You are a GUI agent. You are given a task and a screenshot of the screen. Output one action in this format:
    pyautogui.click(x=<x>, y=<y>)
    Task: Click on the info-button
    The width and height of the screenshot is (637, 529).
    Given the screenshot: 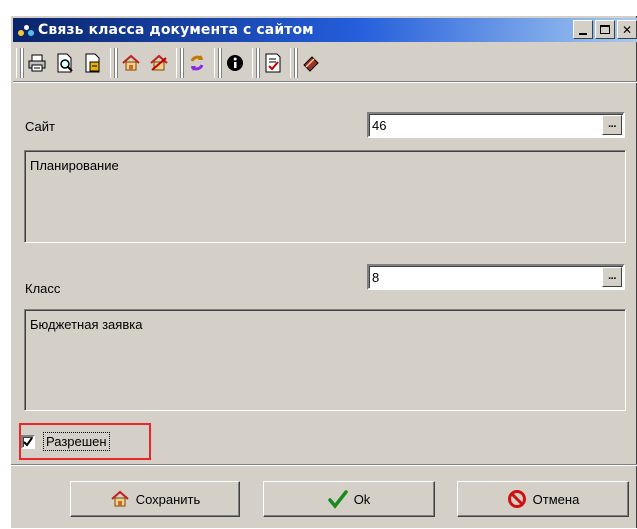 What is the action you would take?
    pyautogui.click(x=235, y=63)
    